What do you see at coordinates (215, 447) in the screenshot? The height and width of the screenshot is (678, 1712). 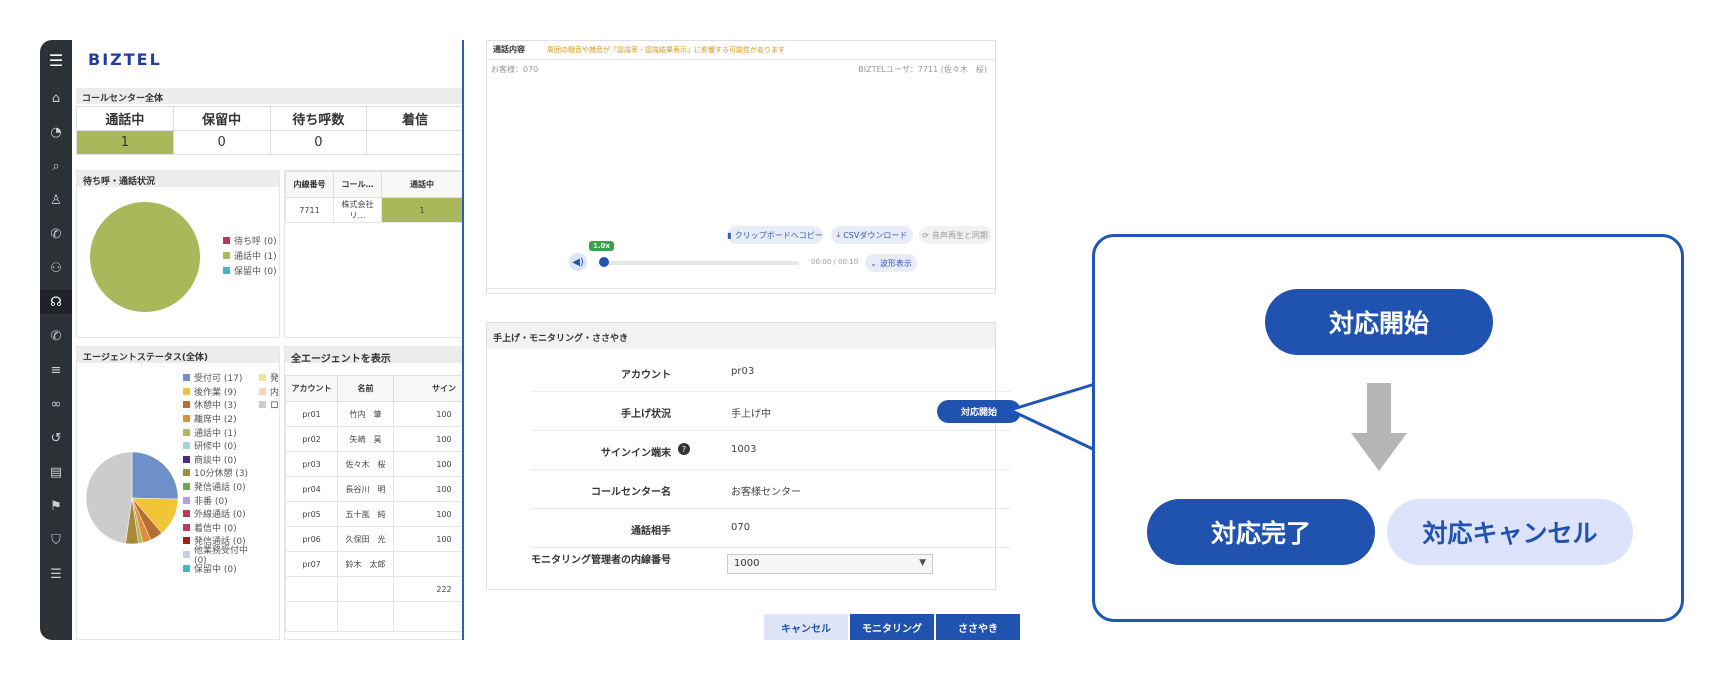 I see `legend-label: 研修中 (0)` at bounding box center [215, 447].